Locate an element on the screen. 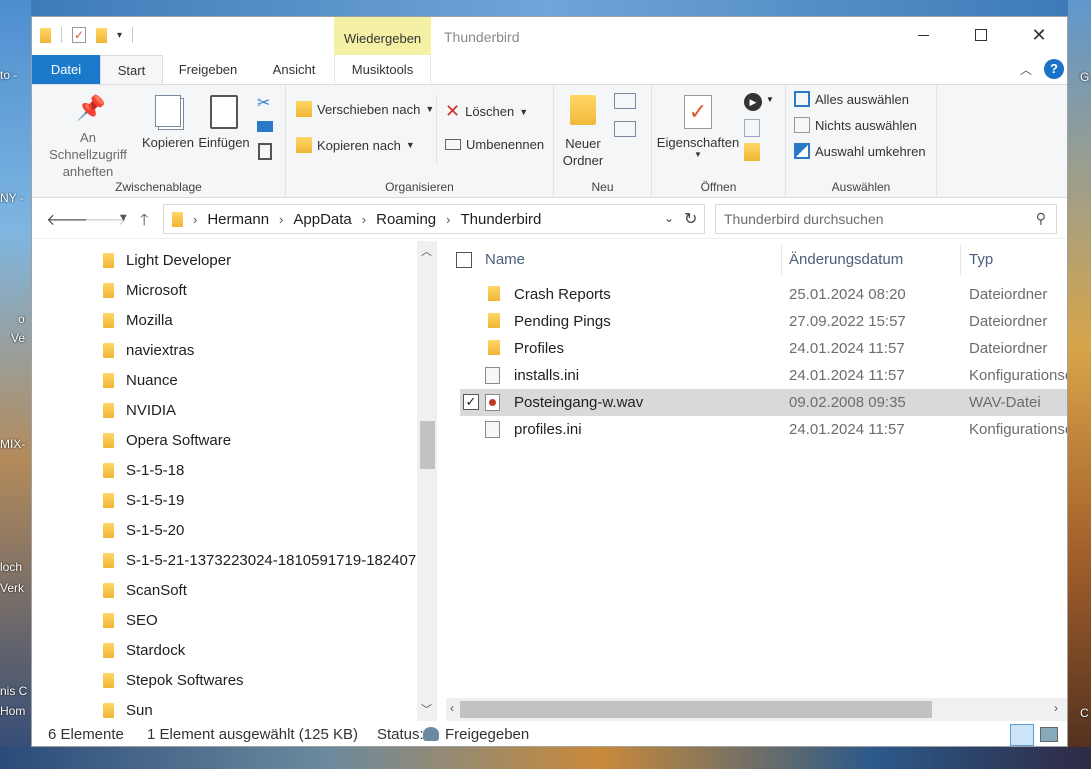 The height and width of the screenshot is (769, 1091). breadcrumb-item: AppData is located at coordinates (322, 219).